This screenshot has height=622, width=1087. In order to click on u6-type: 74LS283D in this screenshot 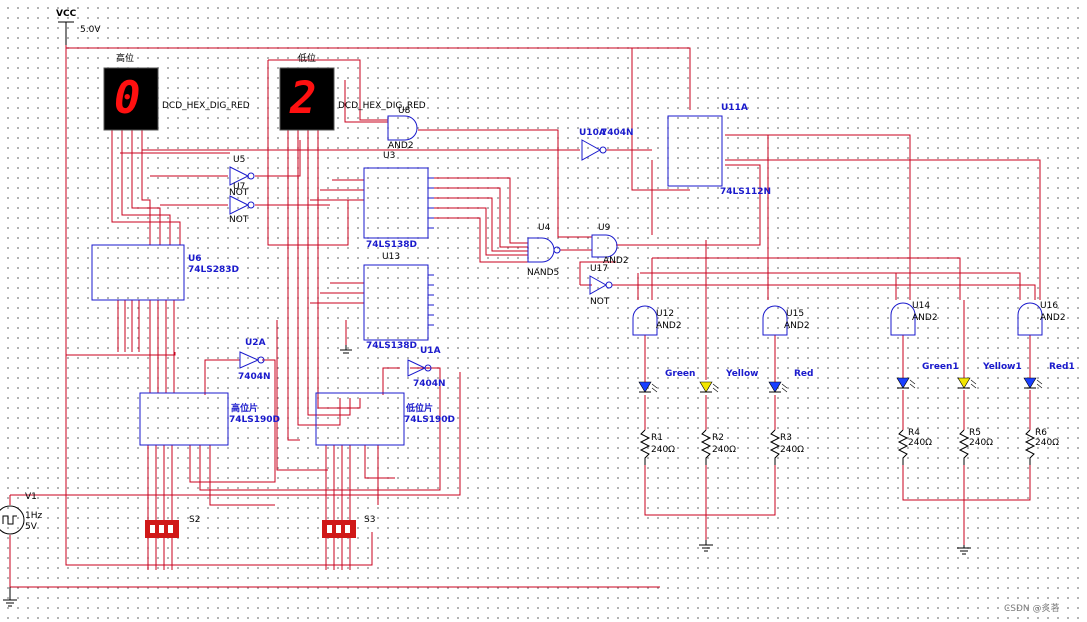, I will do `click(213, 270)`.